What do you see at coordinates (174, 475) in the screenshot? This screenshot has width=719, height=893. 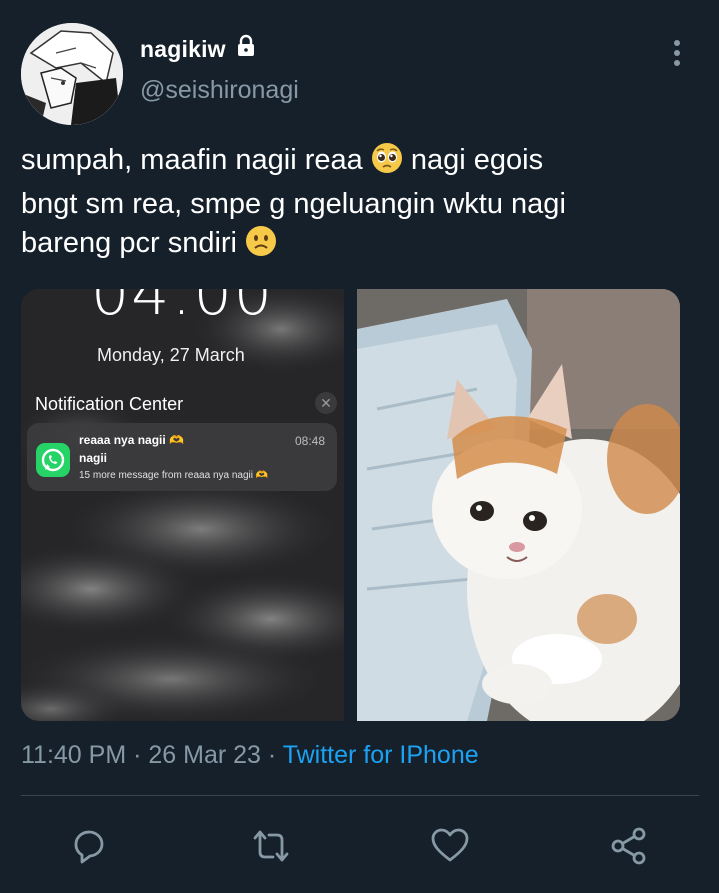 I see `notification-body: 15 more message from reaaa nya nagii 🫶` at bounding box center [174, 475].